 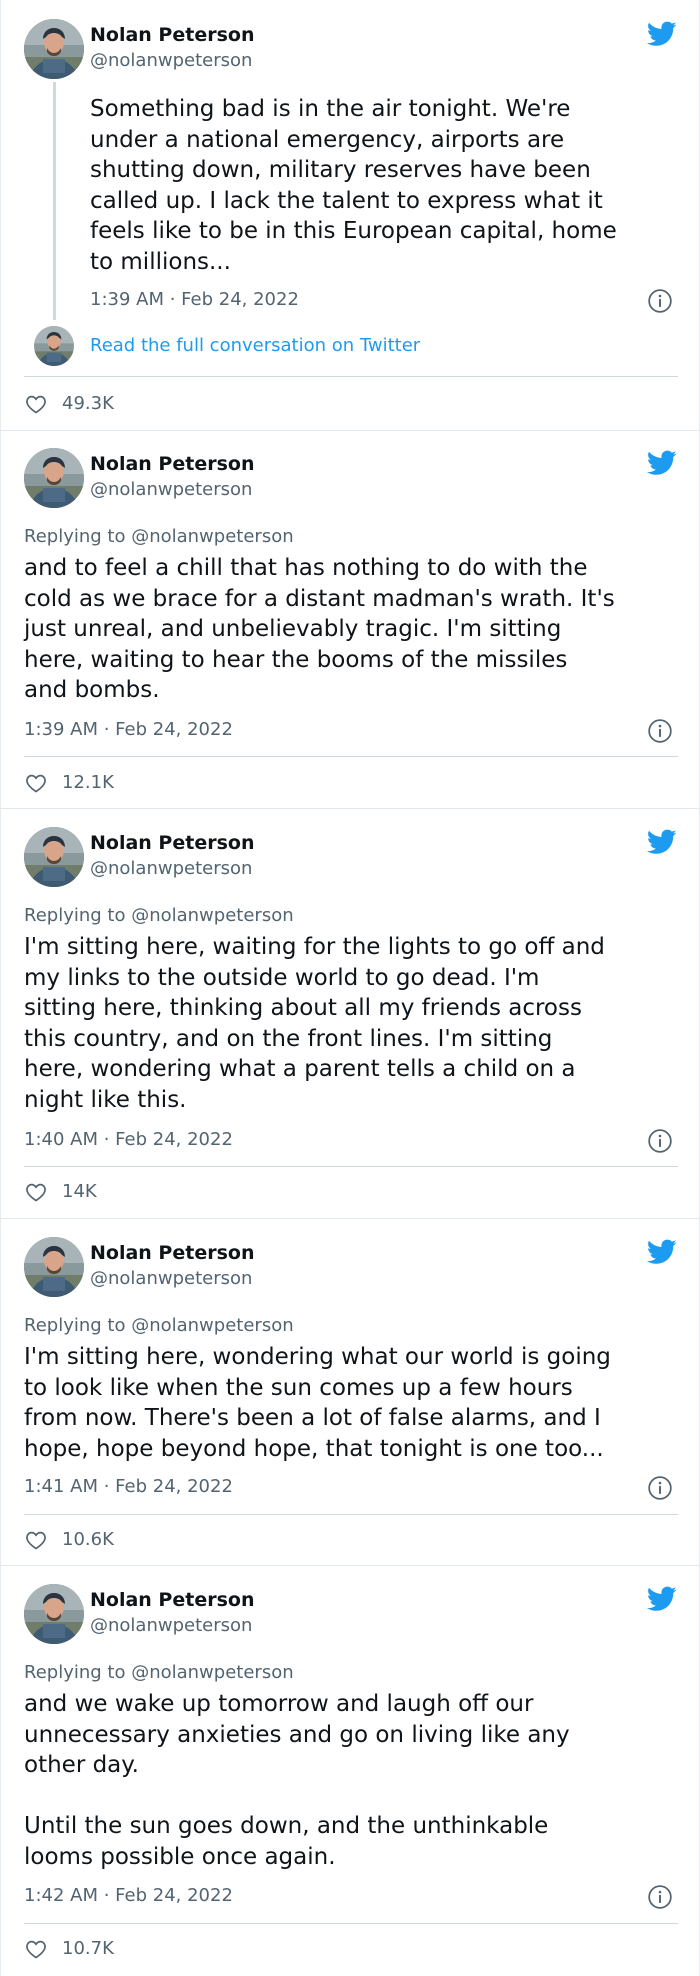 I want to click on read-full-conversation-link: Read the full conversation on Twitter, so click(x=255, y=346).